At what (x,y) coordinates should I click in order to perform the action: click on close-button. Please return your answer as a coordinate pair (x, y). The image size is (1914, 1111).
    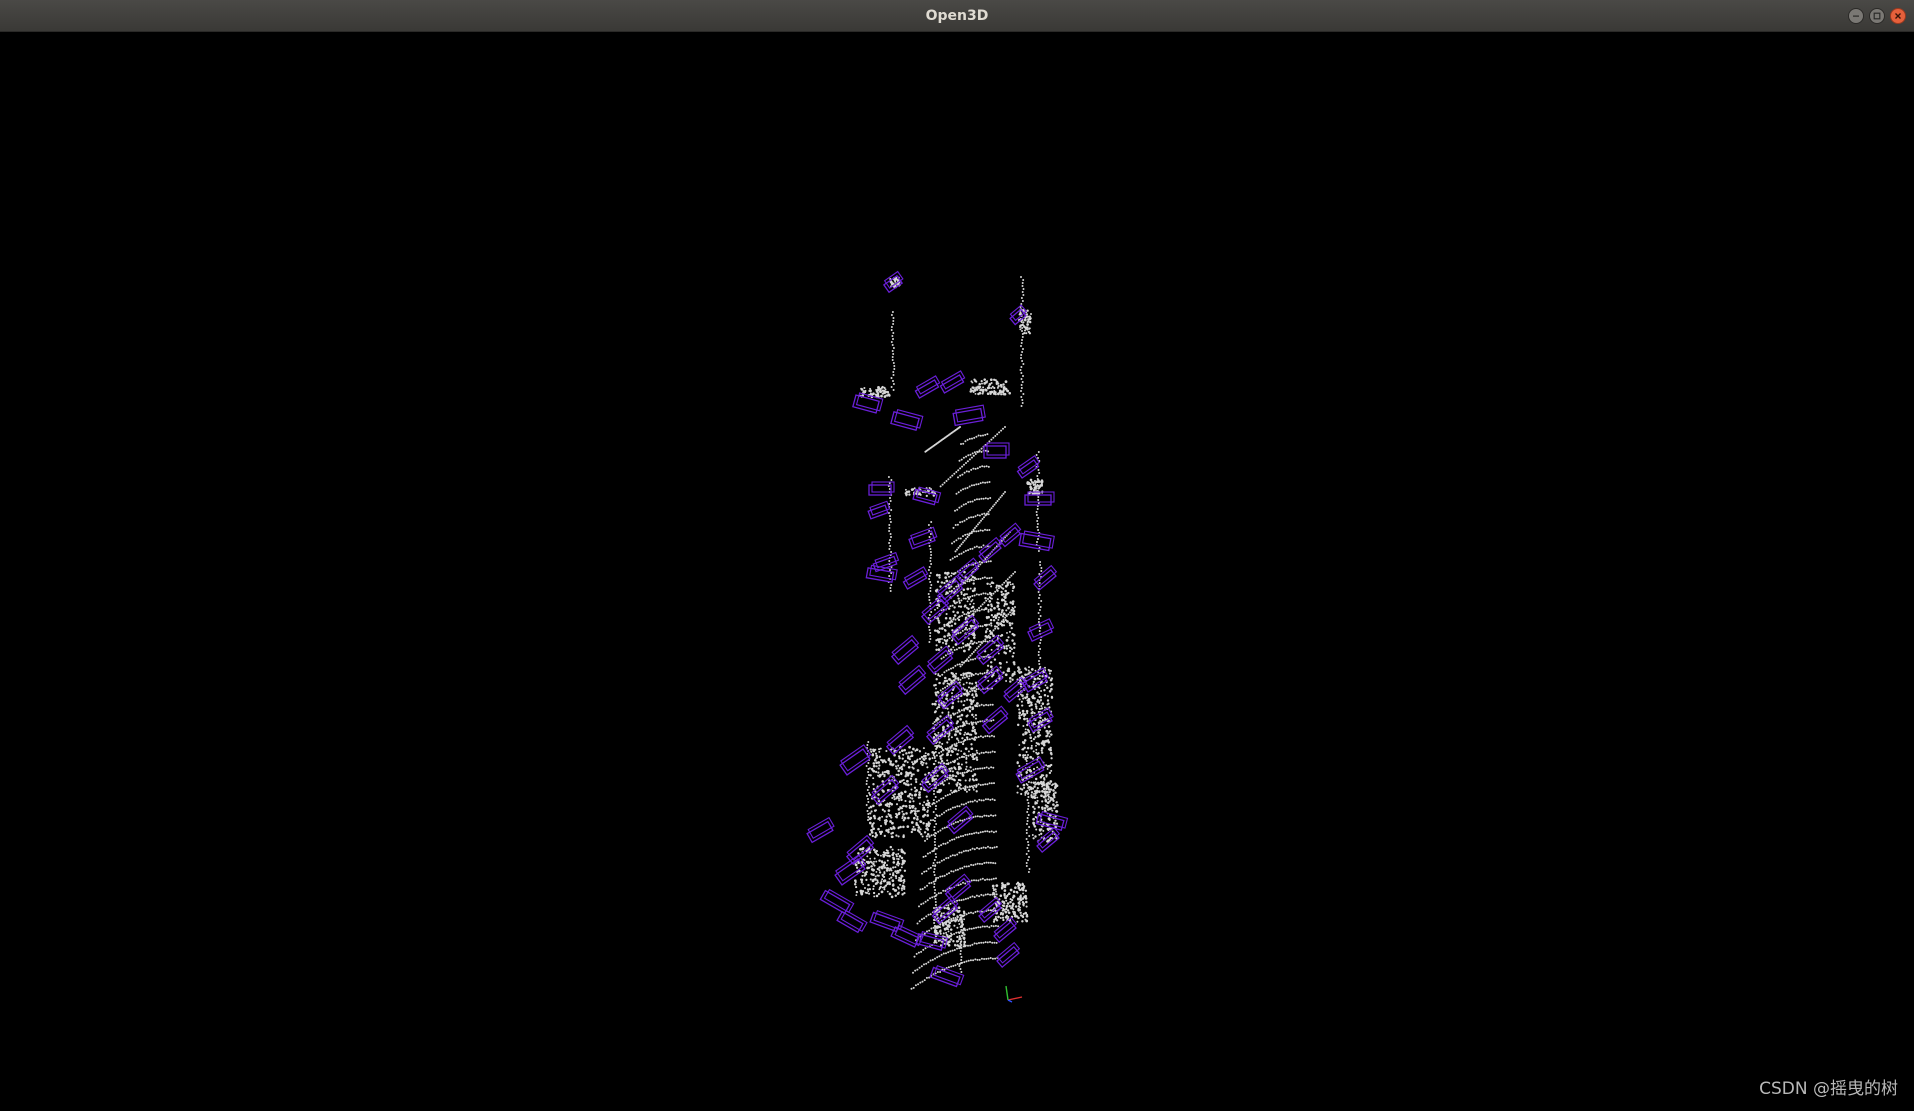
    Looking at the image, I should click on (1898, 16).